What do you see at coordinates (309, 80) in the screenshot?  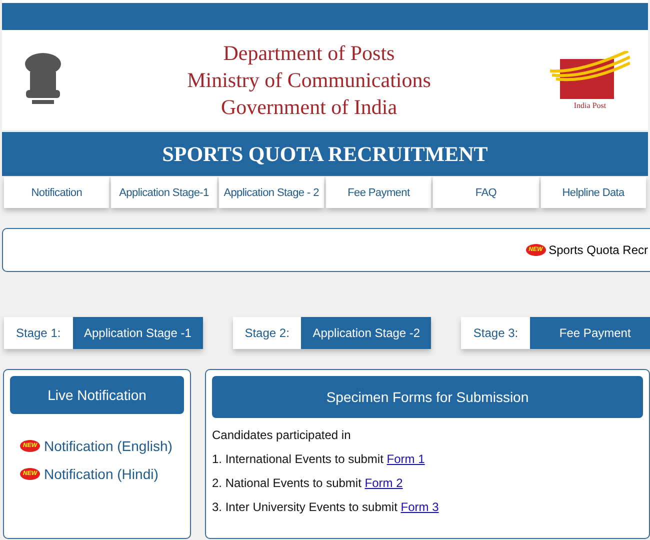 I see `header-title: Ministry of Communications` at bounding box center [309, 80].